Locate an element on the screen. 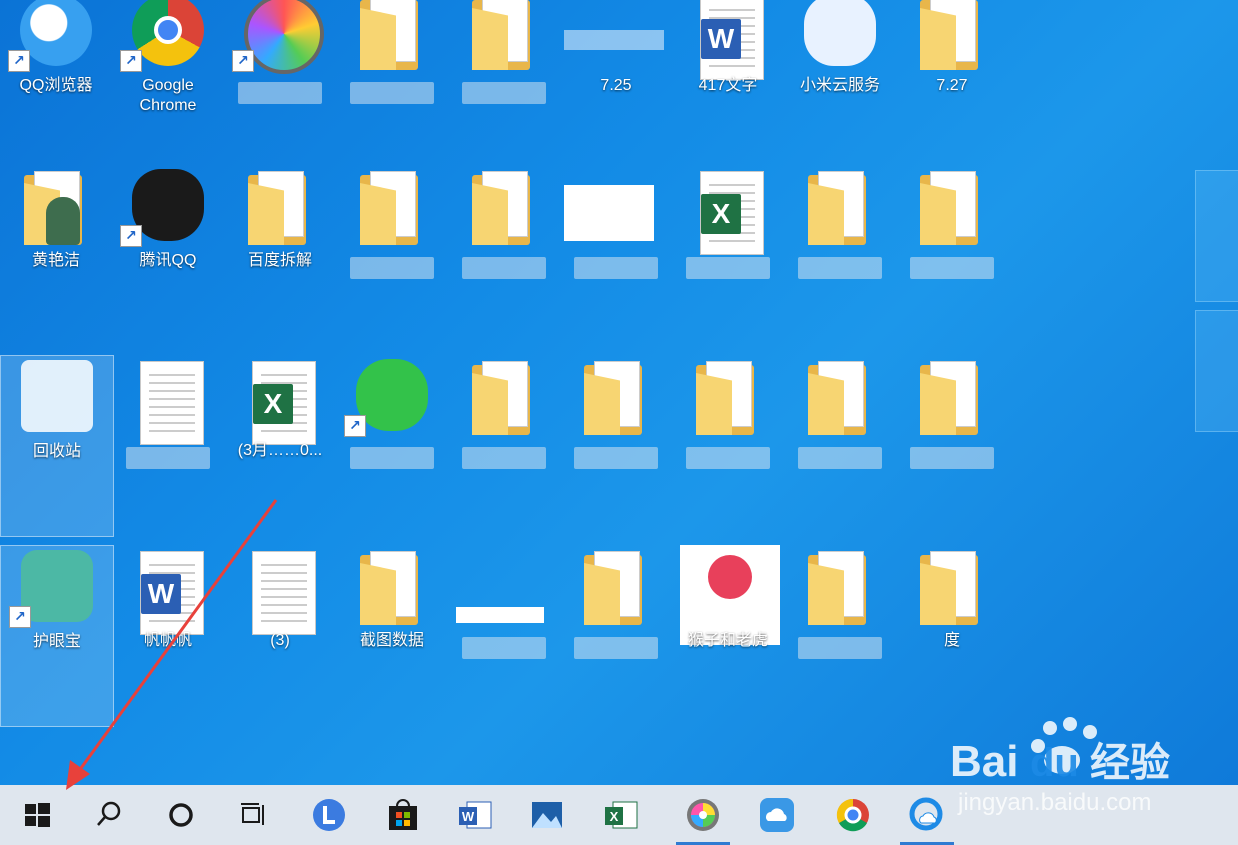  desktop-icon: 7.27 is located at coordinates (952, 85).